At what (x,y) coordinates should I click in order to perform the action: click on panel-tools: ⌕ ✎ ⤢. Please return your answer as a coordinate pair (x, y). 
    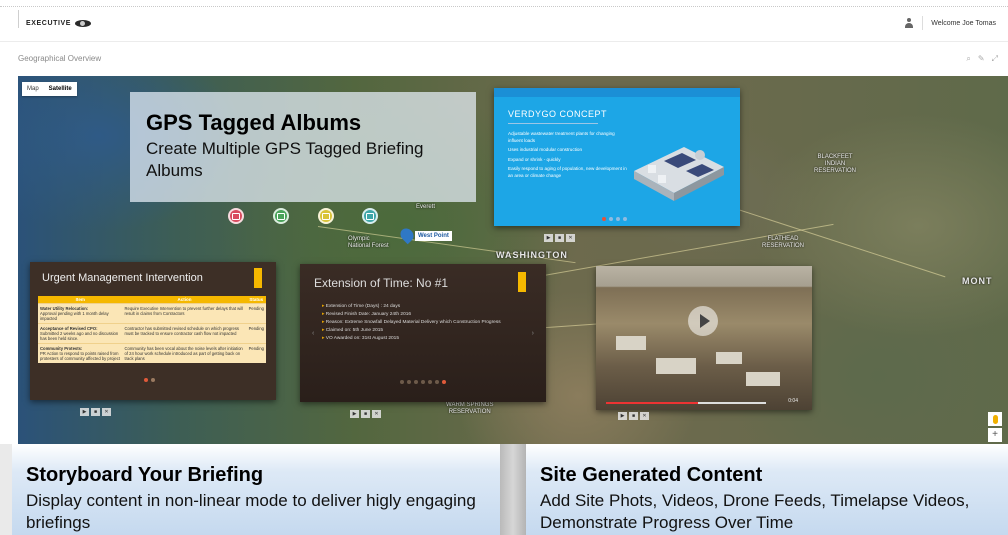
    Looking at the image, I should click on (982, 59).